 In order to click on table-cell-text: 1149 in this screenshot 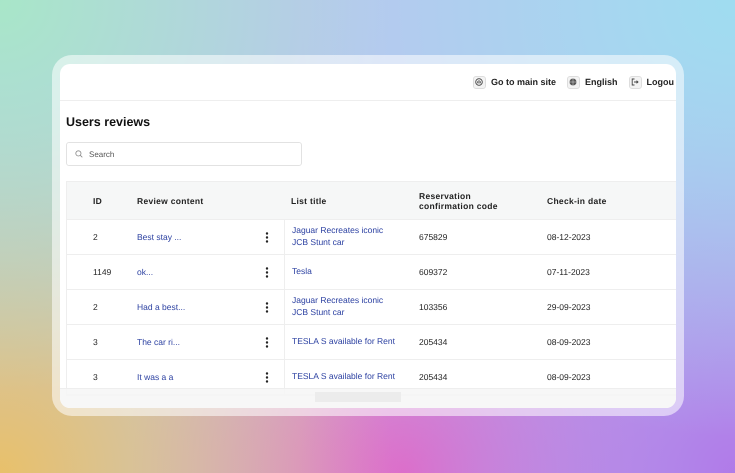, I will do `click(102, 272)`.